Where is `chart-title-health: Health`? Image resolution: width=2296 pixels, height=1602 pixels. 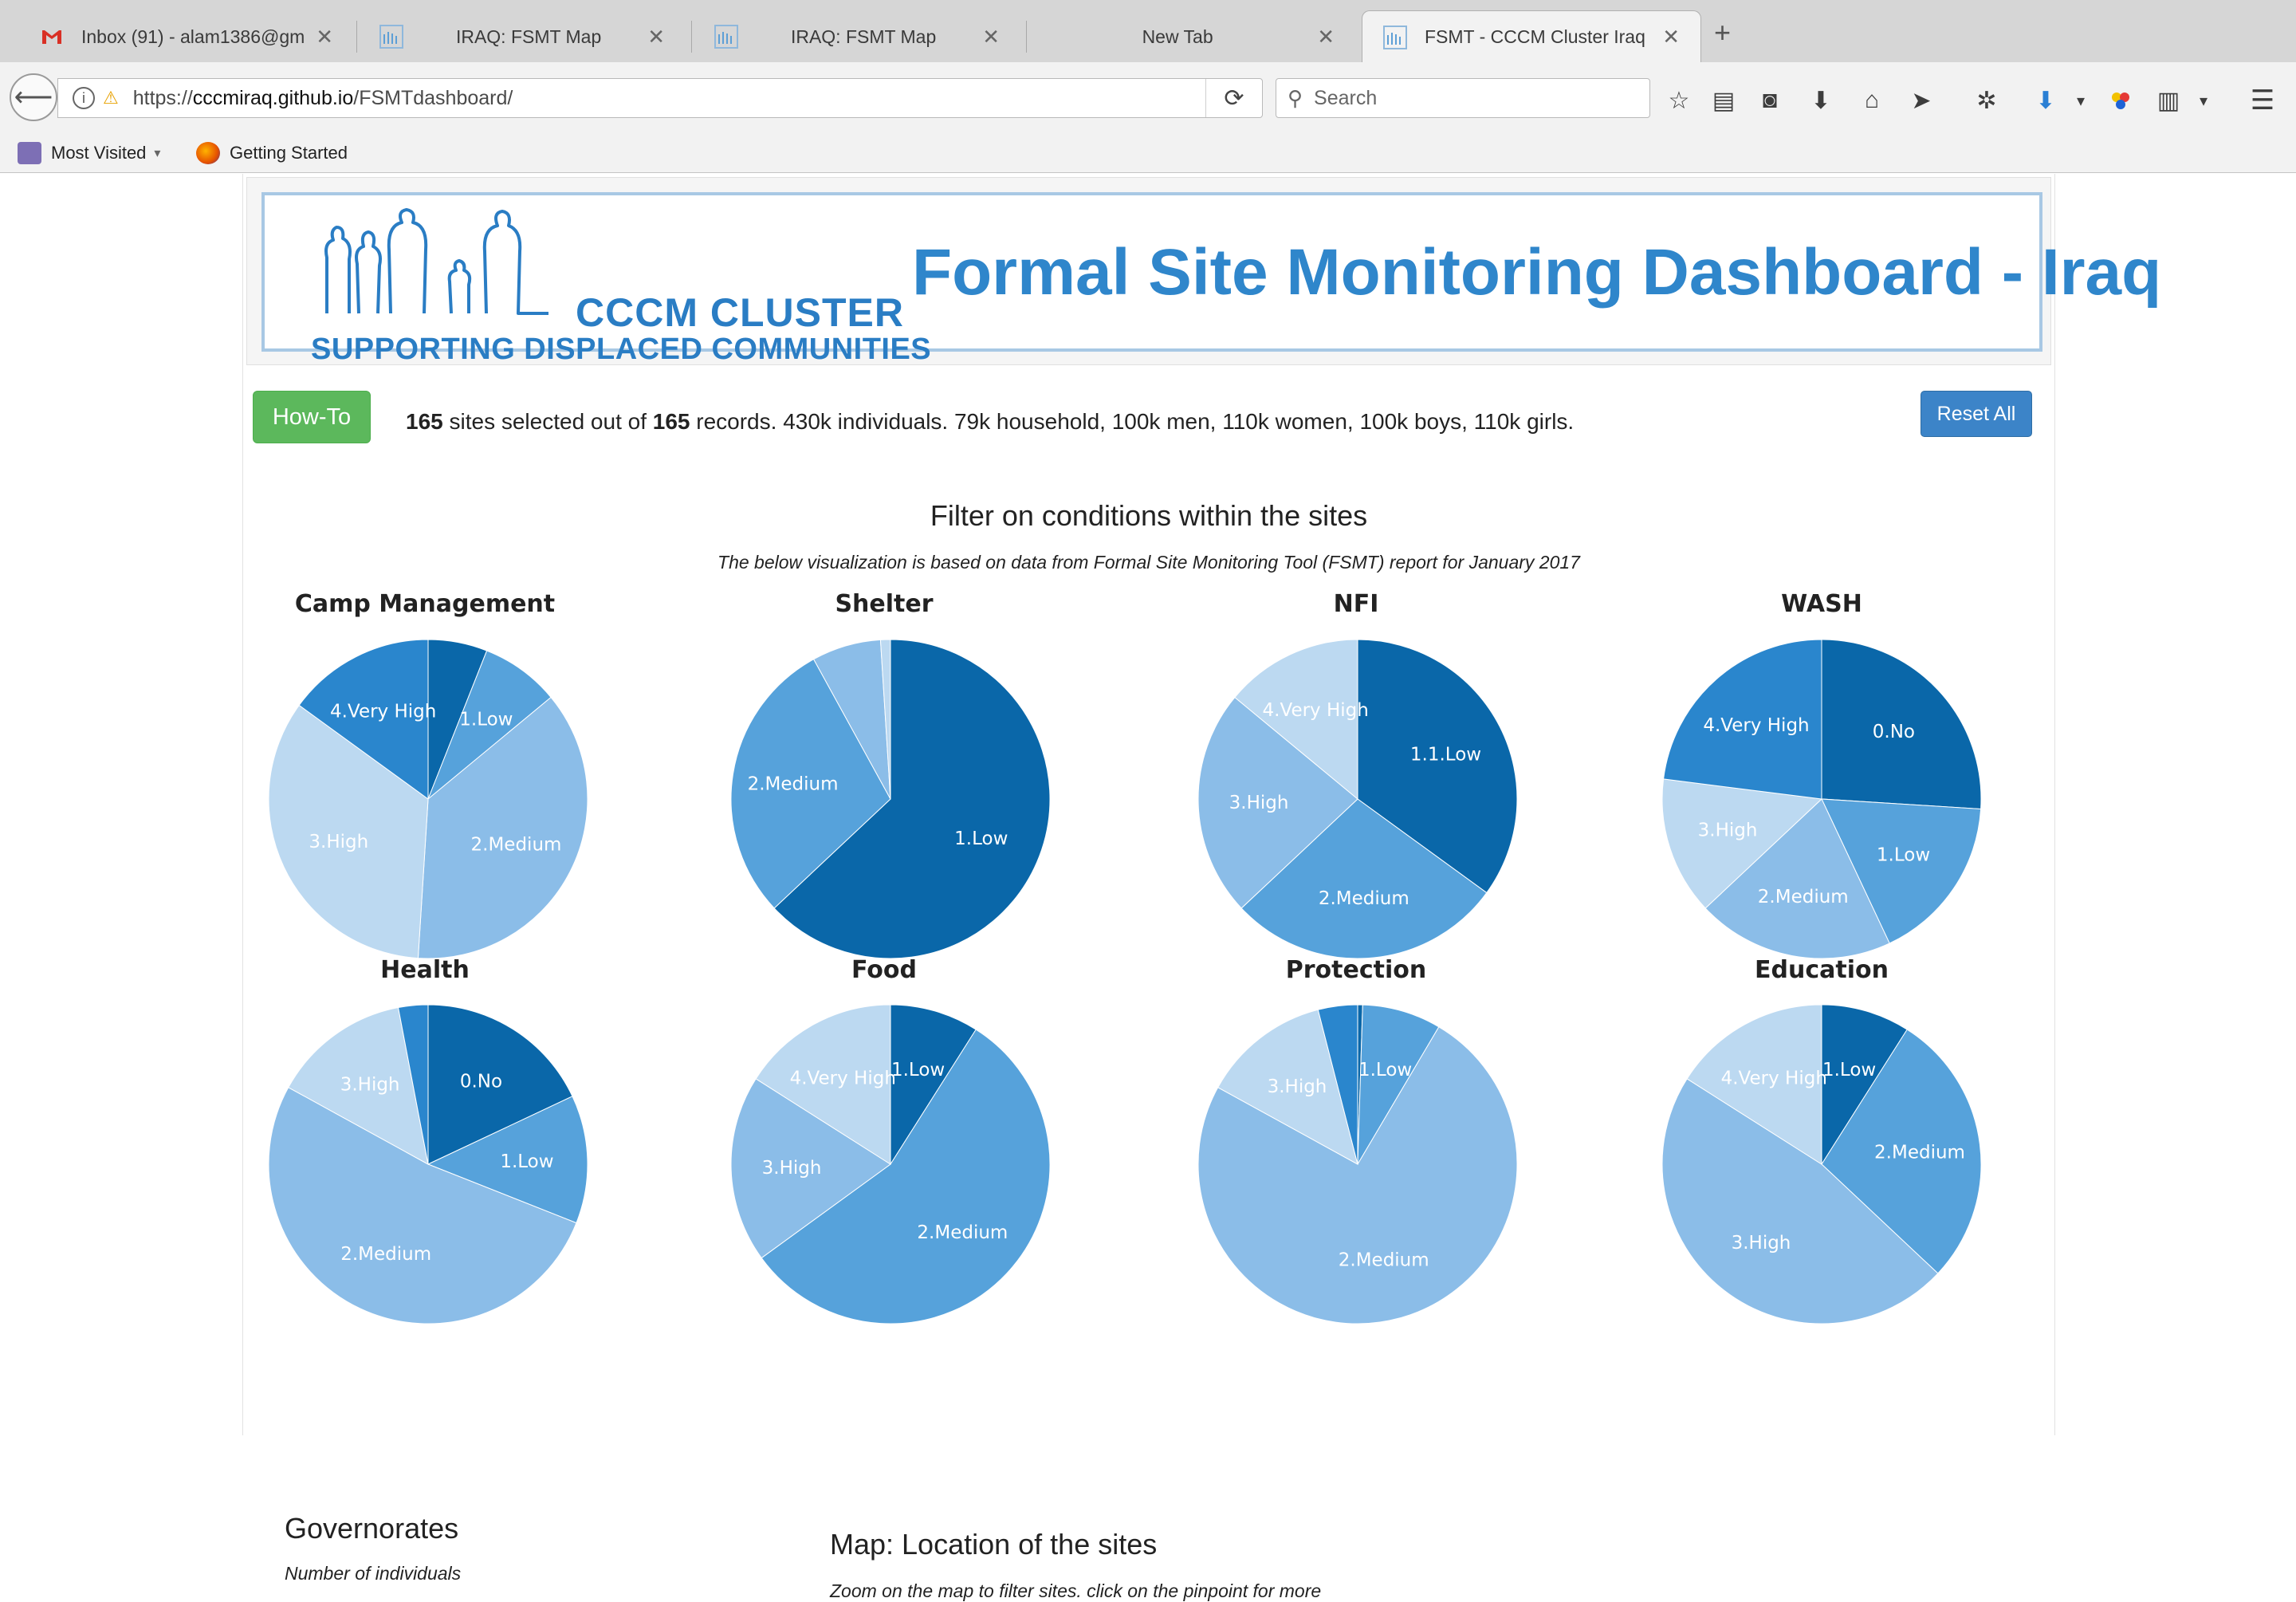 chart-title-health: Health is located at coordinates (425, 970).